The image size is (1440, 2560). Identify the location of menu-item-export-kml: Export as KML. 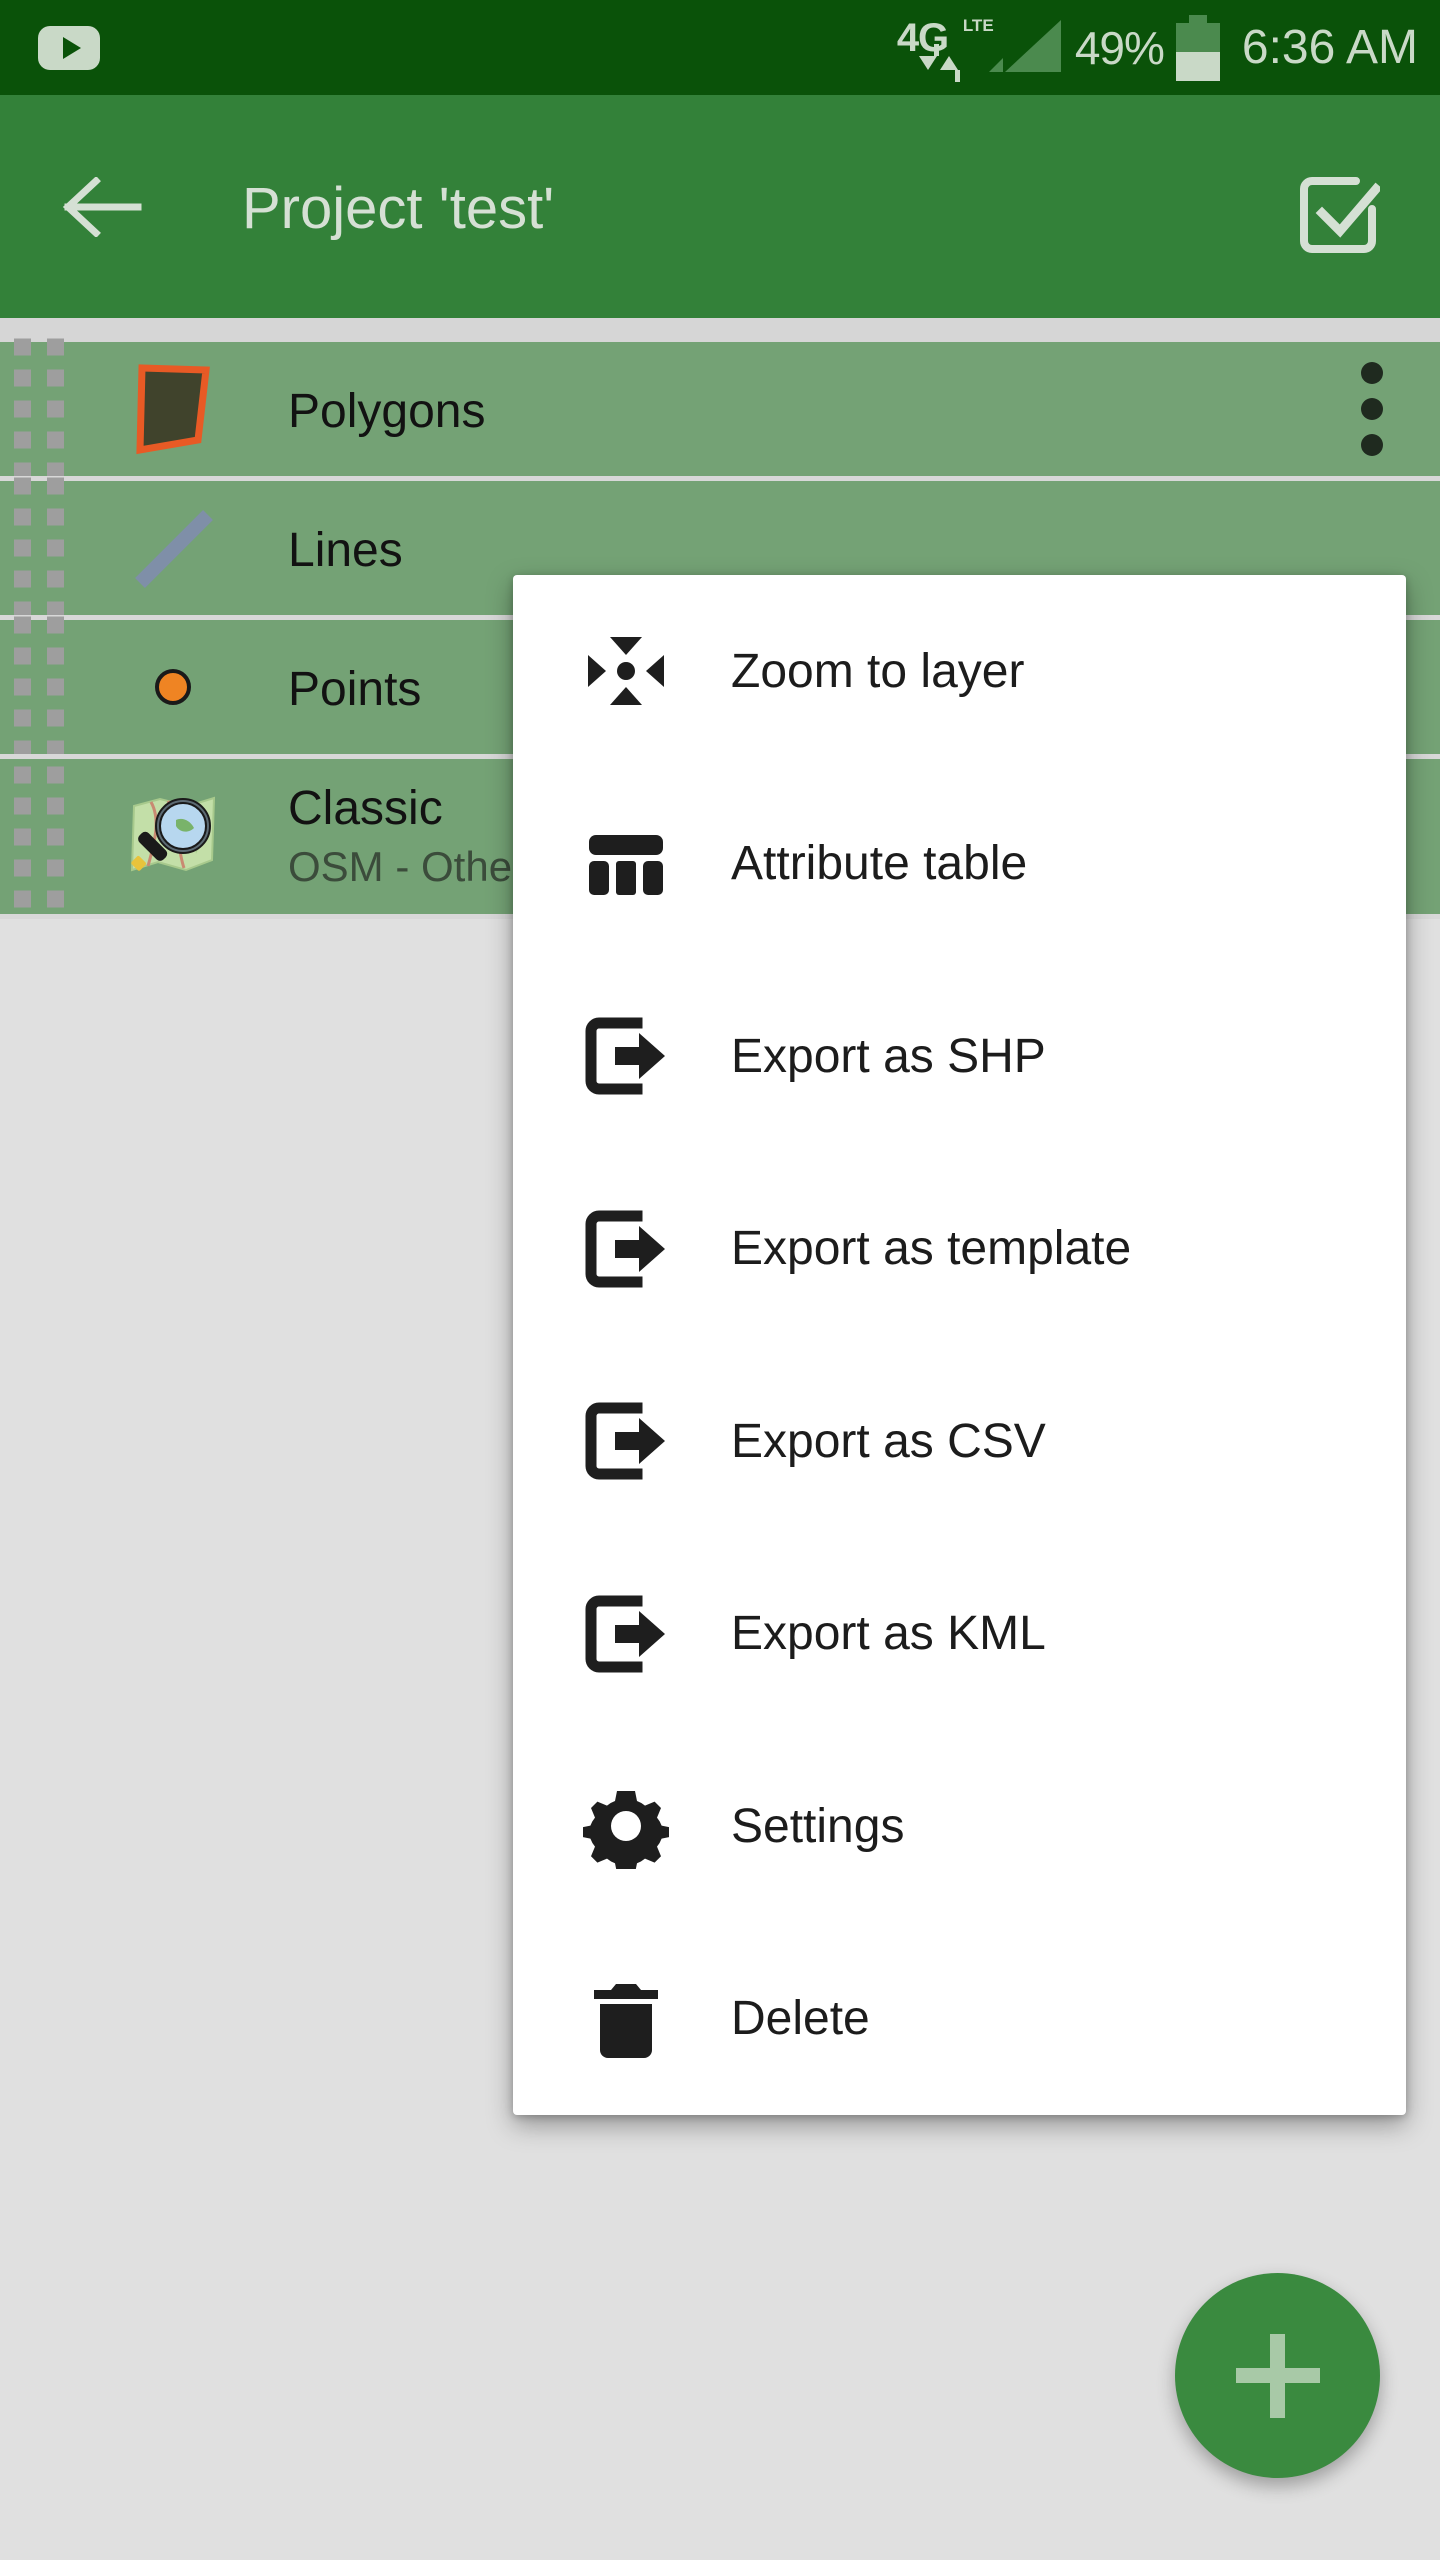
(959, 1634).